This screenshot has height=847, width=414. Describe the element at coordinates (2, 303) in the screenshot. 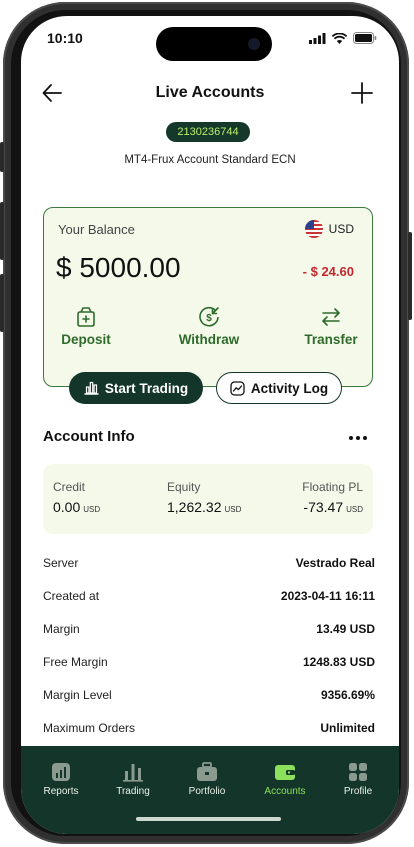

I see `volume-down-button` at that location.